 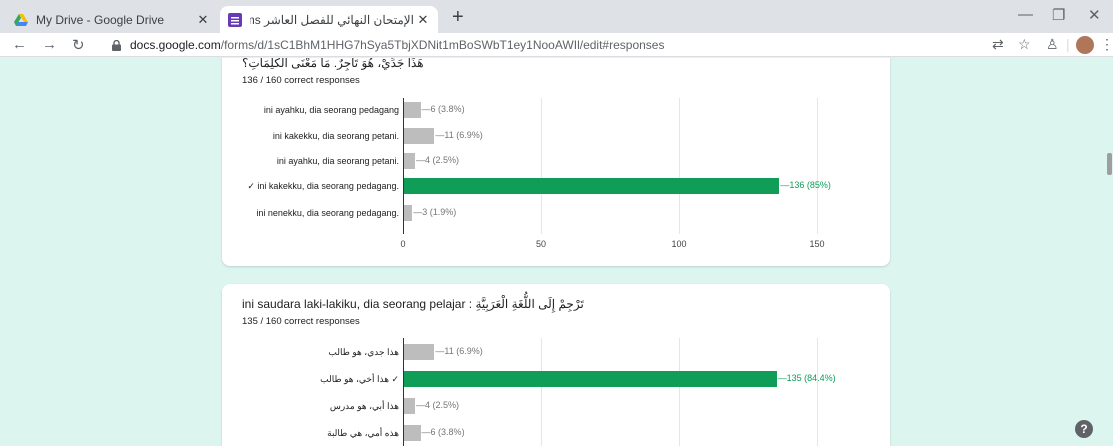 What do you see at coordinates (21, 20) in the screenshot?
I see `google-drive-icon` at bounding box center [21, 20].